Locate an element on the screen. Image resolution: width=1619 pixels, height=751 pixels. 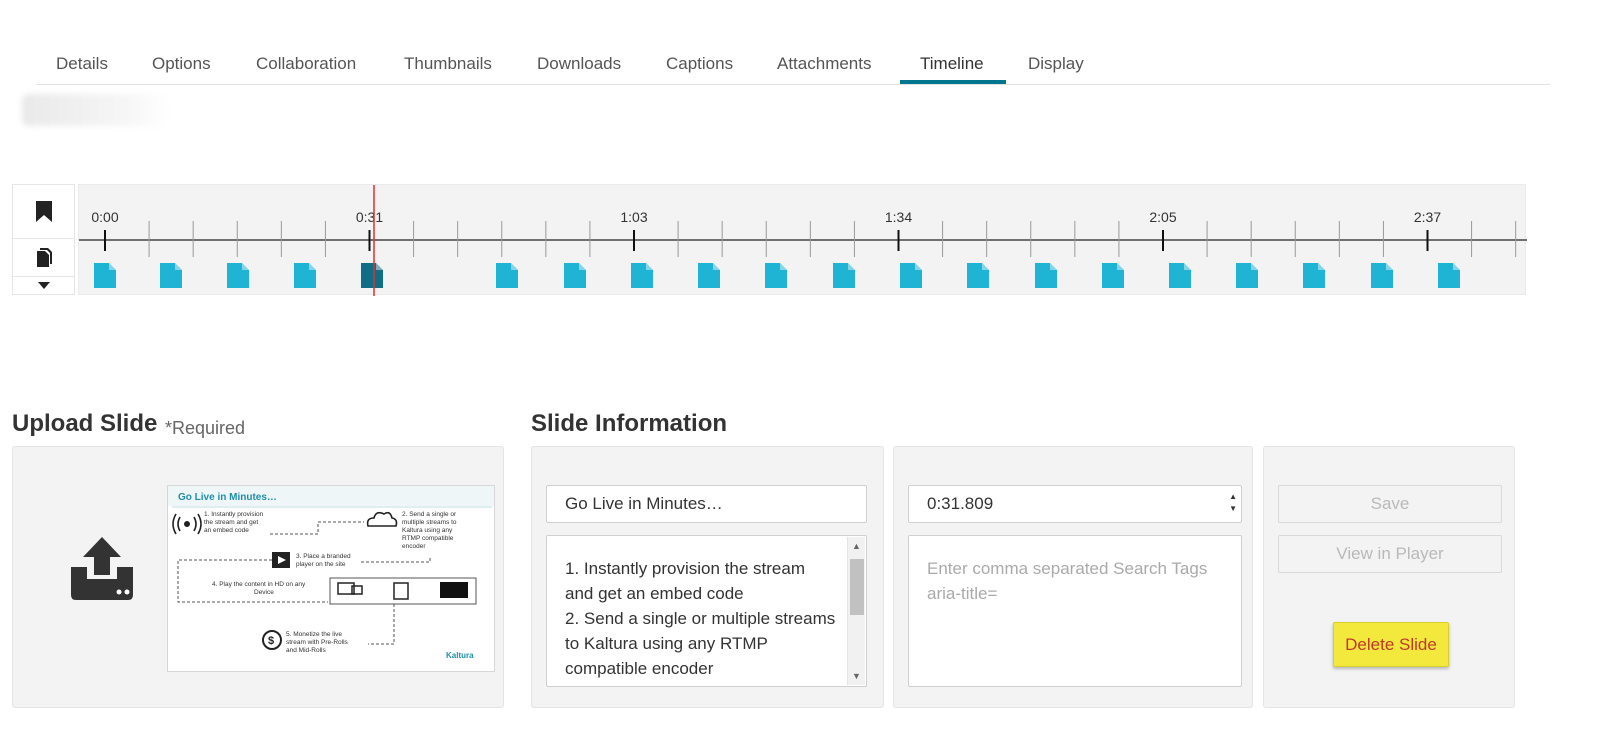
scroll-down-icon: ▼ is located at coordinates (856, 676).